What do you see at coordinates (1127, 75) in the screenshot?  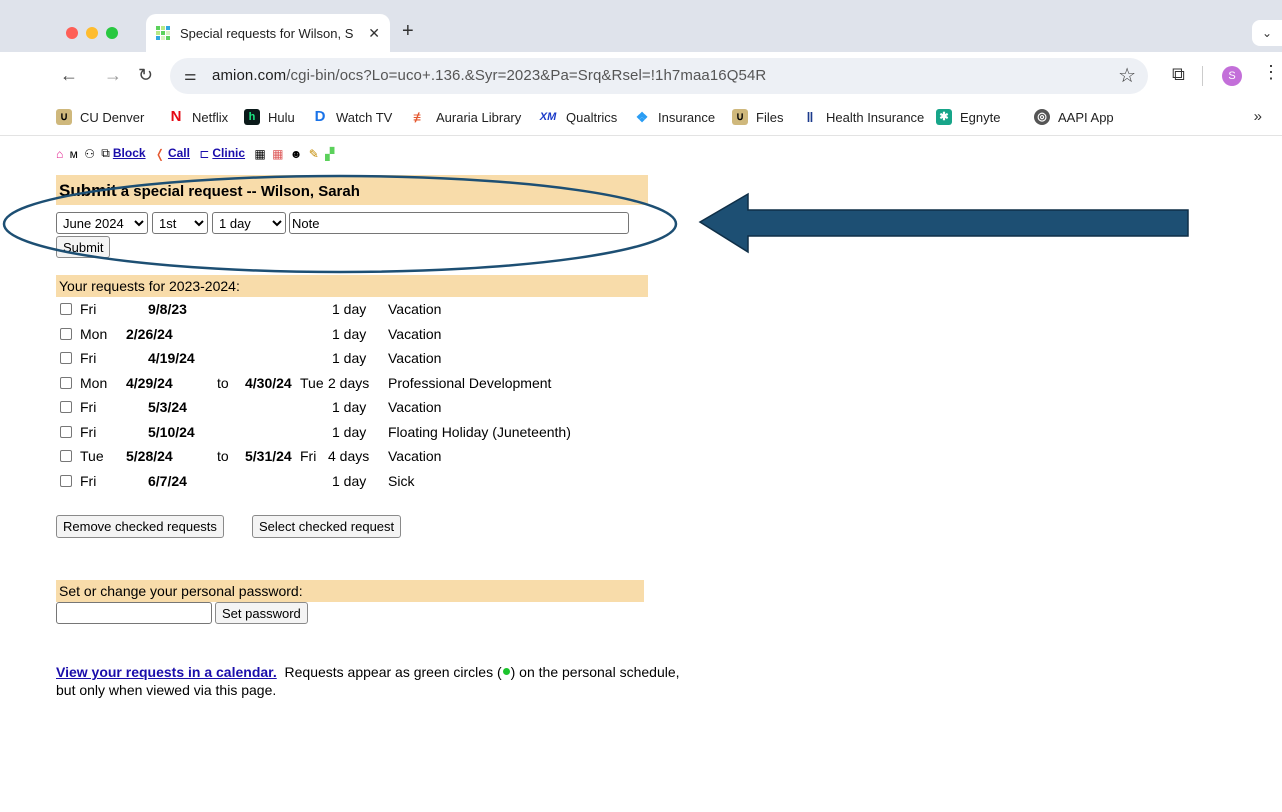 I see `bookmark-star-icon: ☆` at bounding box center [1127, 75].